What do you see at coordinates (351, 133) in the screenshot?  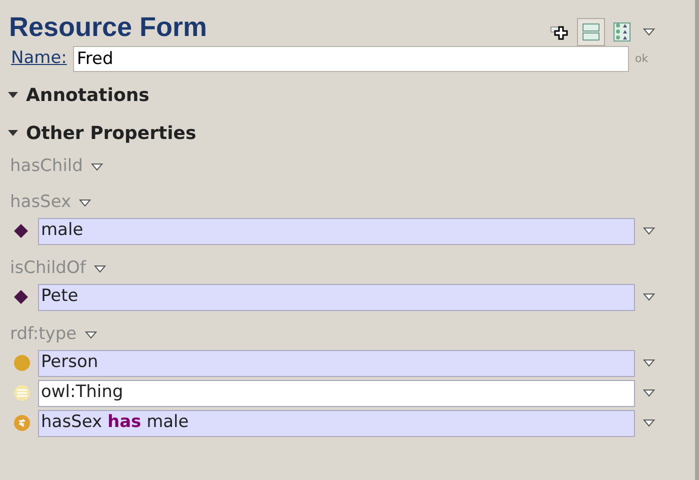 I see `section-toggle: Other Properties` at bounding box center [351, 133].